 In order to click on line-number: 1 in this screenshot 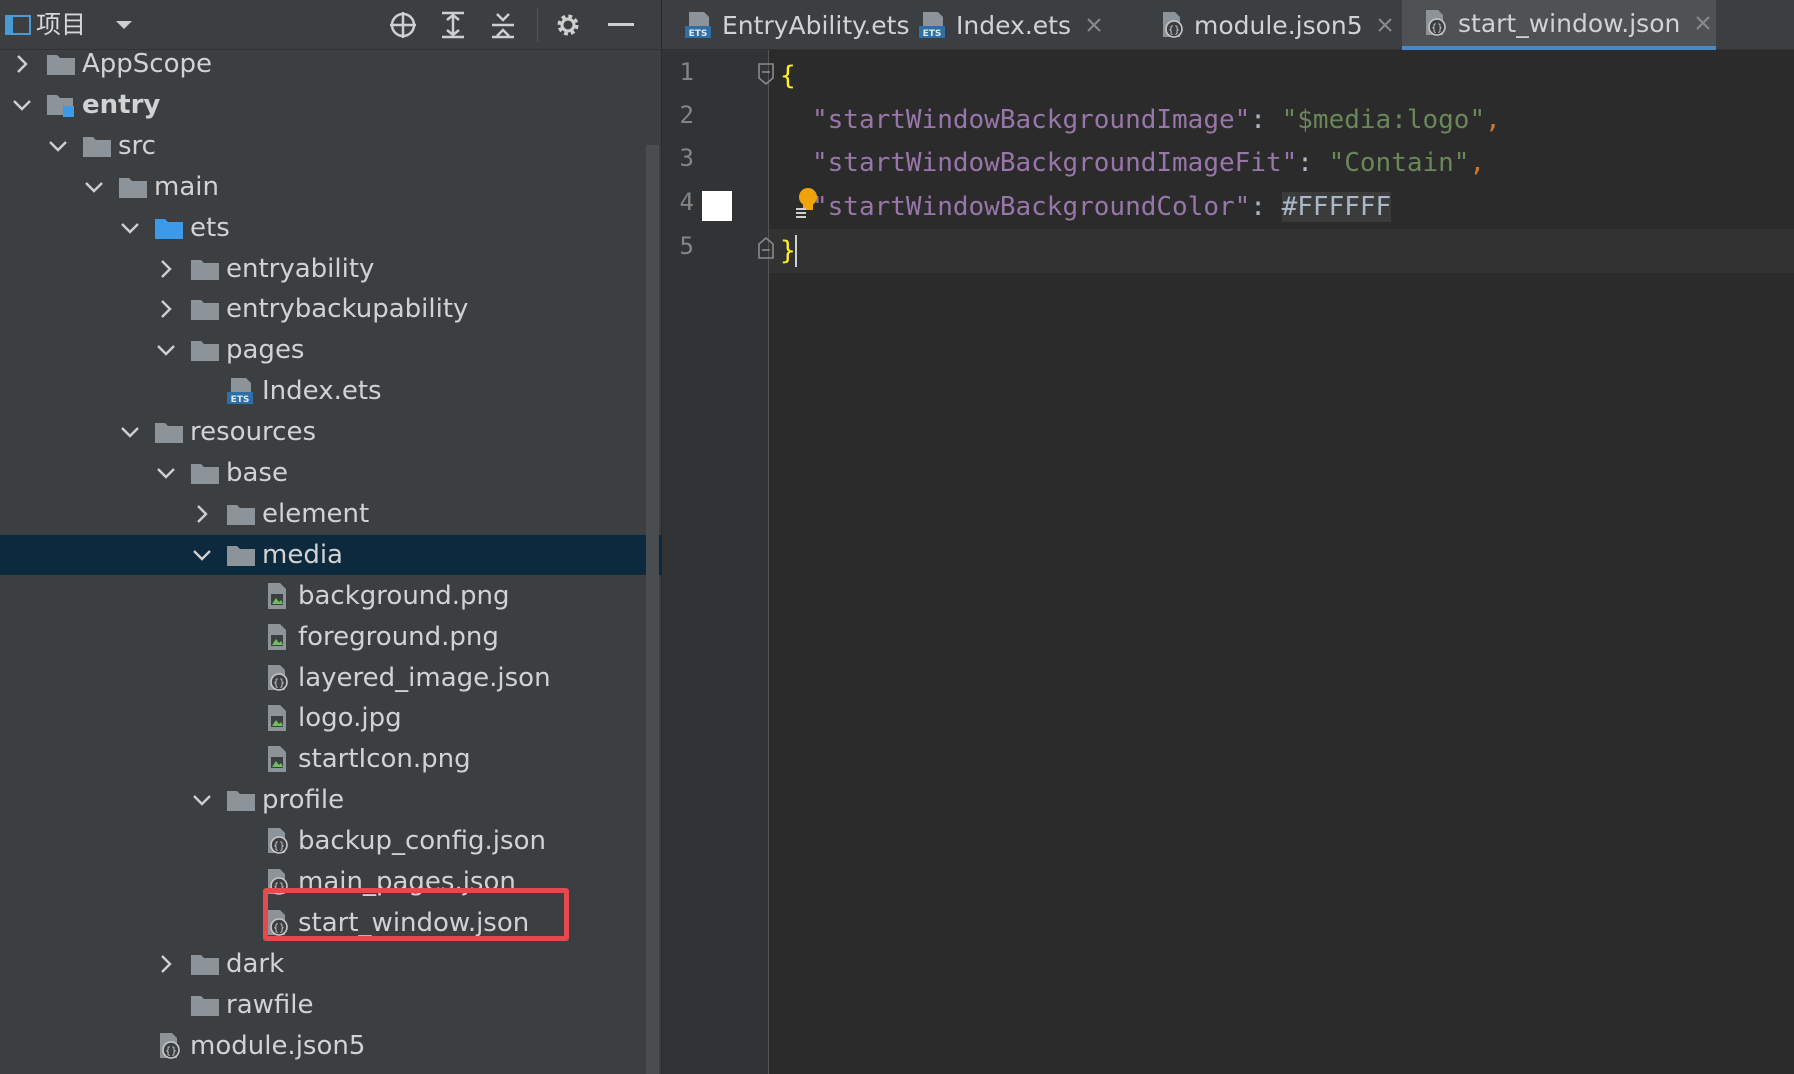, I will do `click(686, 72)`.